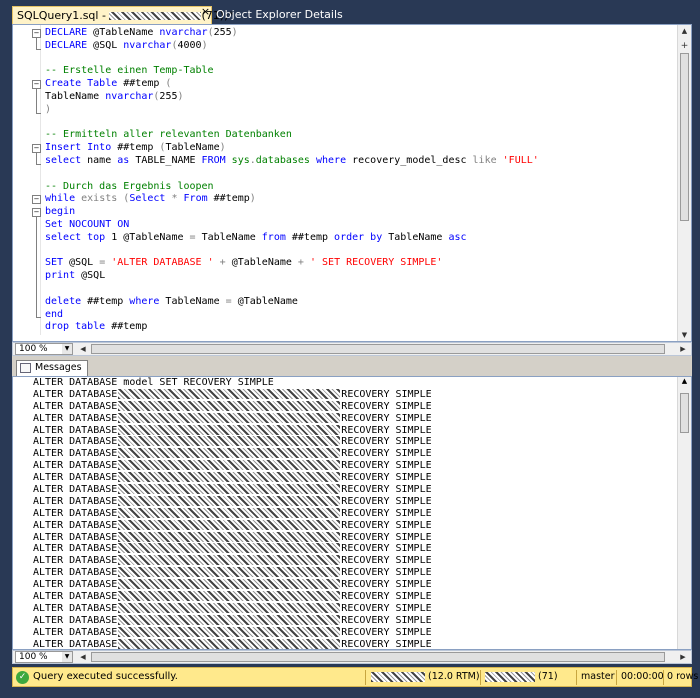  What do you see at coordinates (96, 327) in the screenshot?
I see `code-line-24: drop table ##temp` at bounding box center [96, 327].